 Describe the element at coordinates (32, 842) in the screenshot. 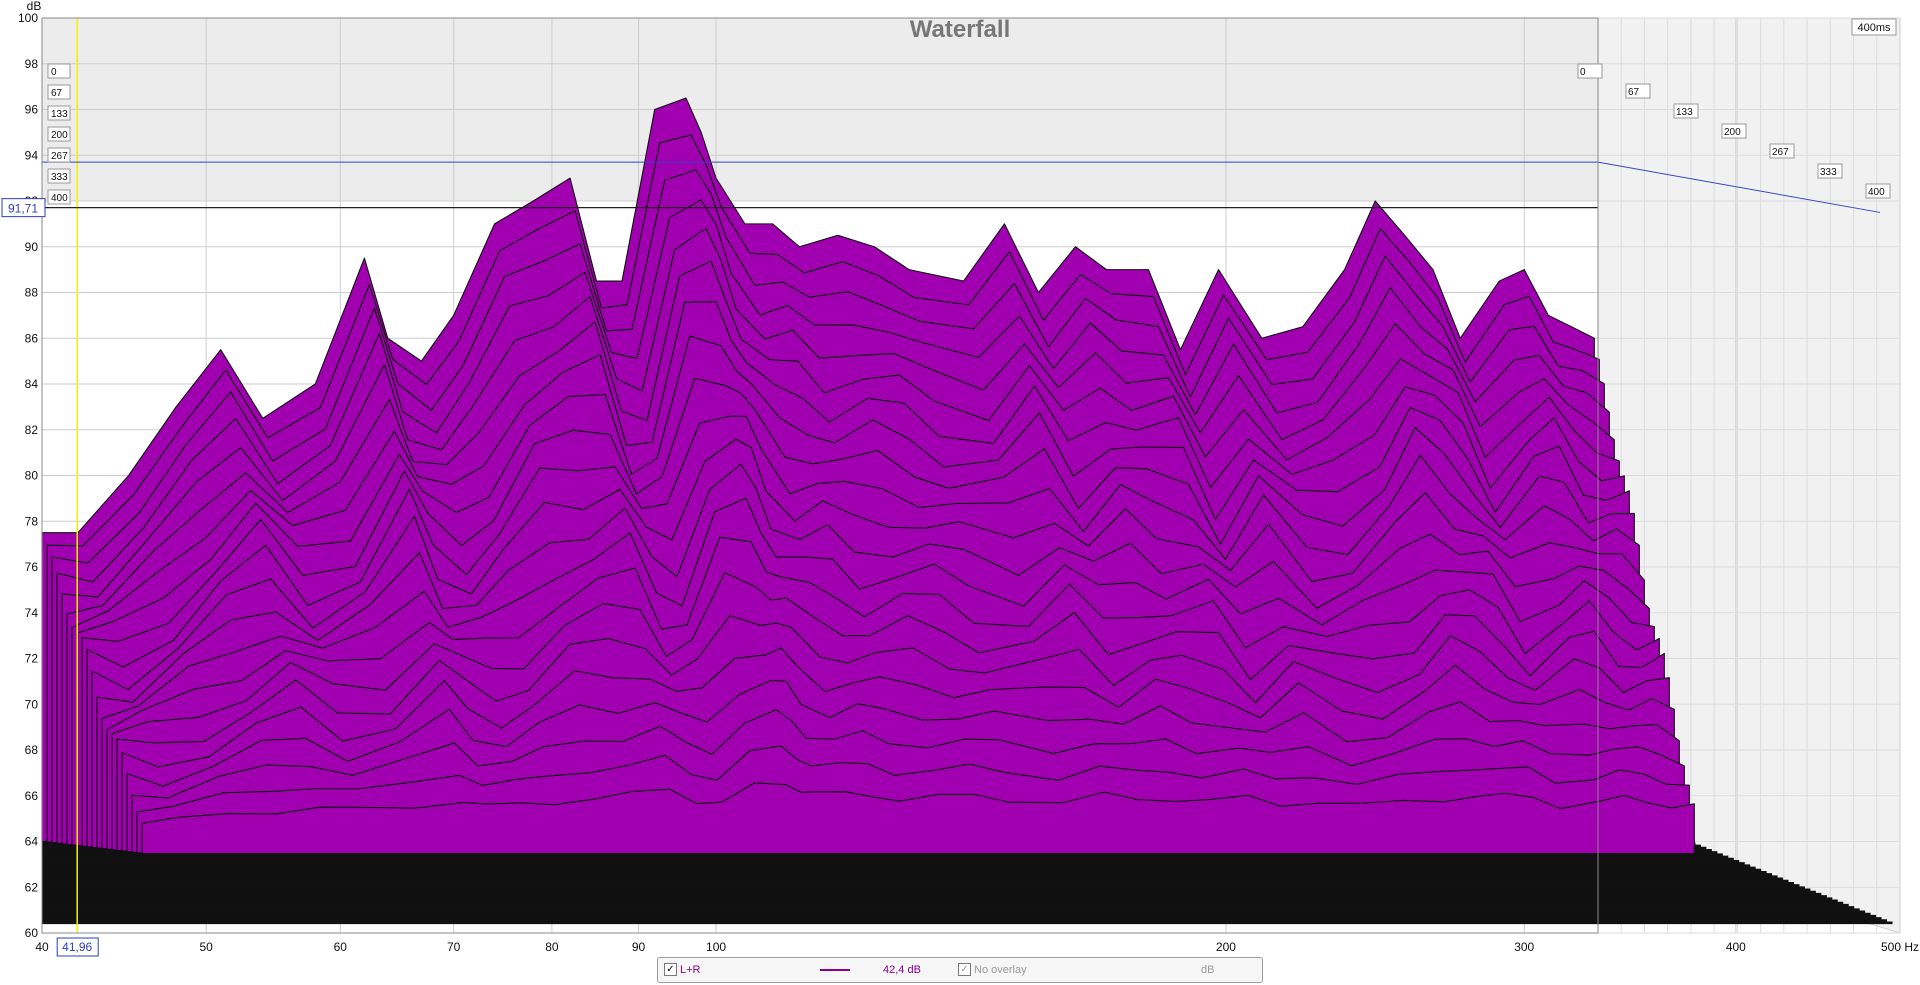

I see `y-tick-label: 64` at that location.